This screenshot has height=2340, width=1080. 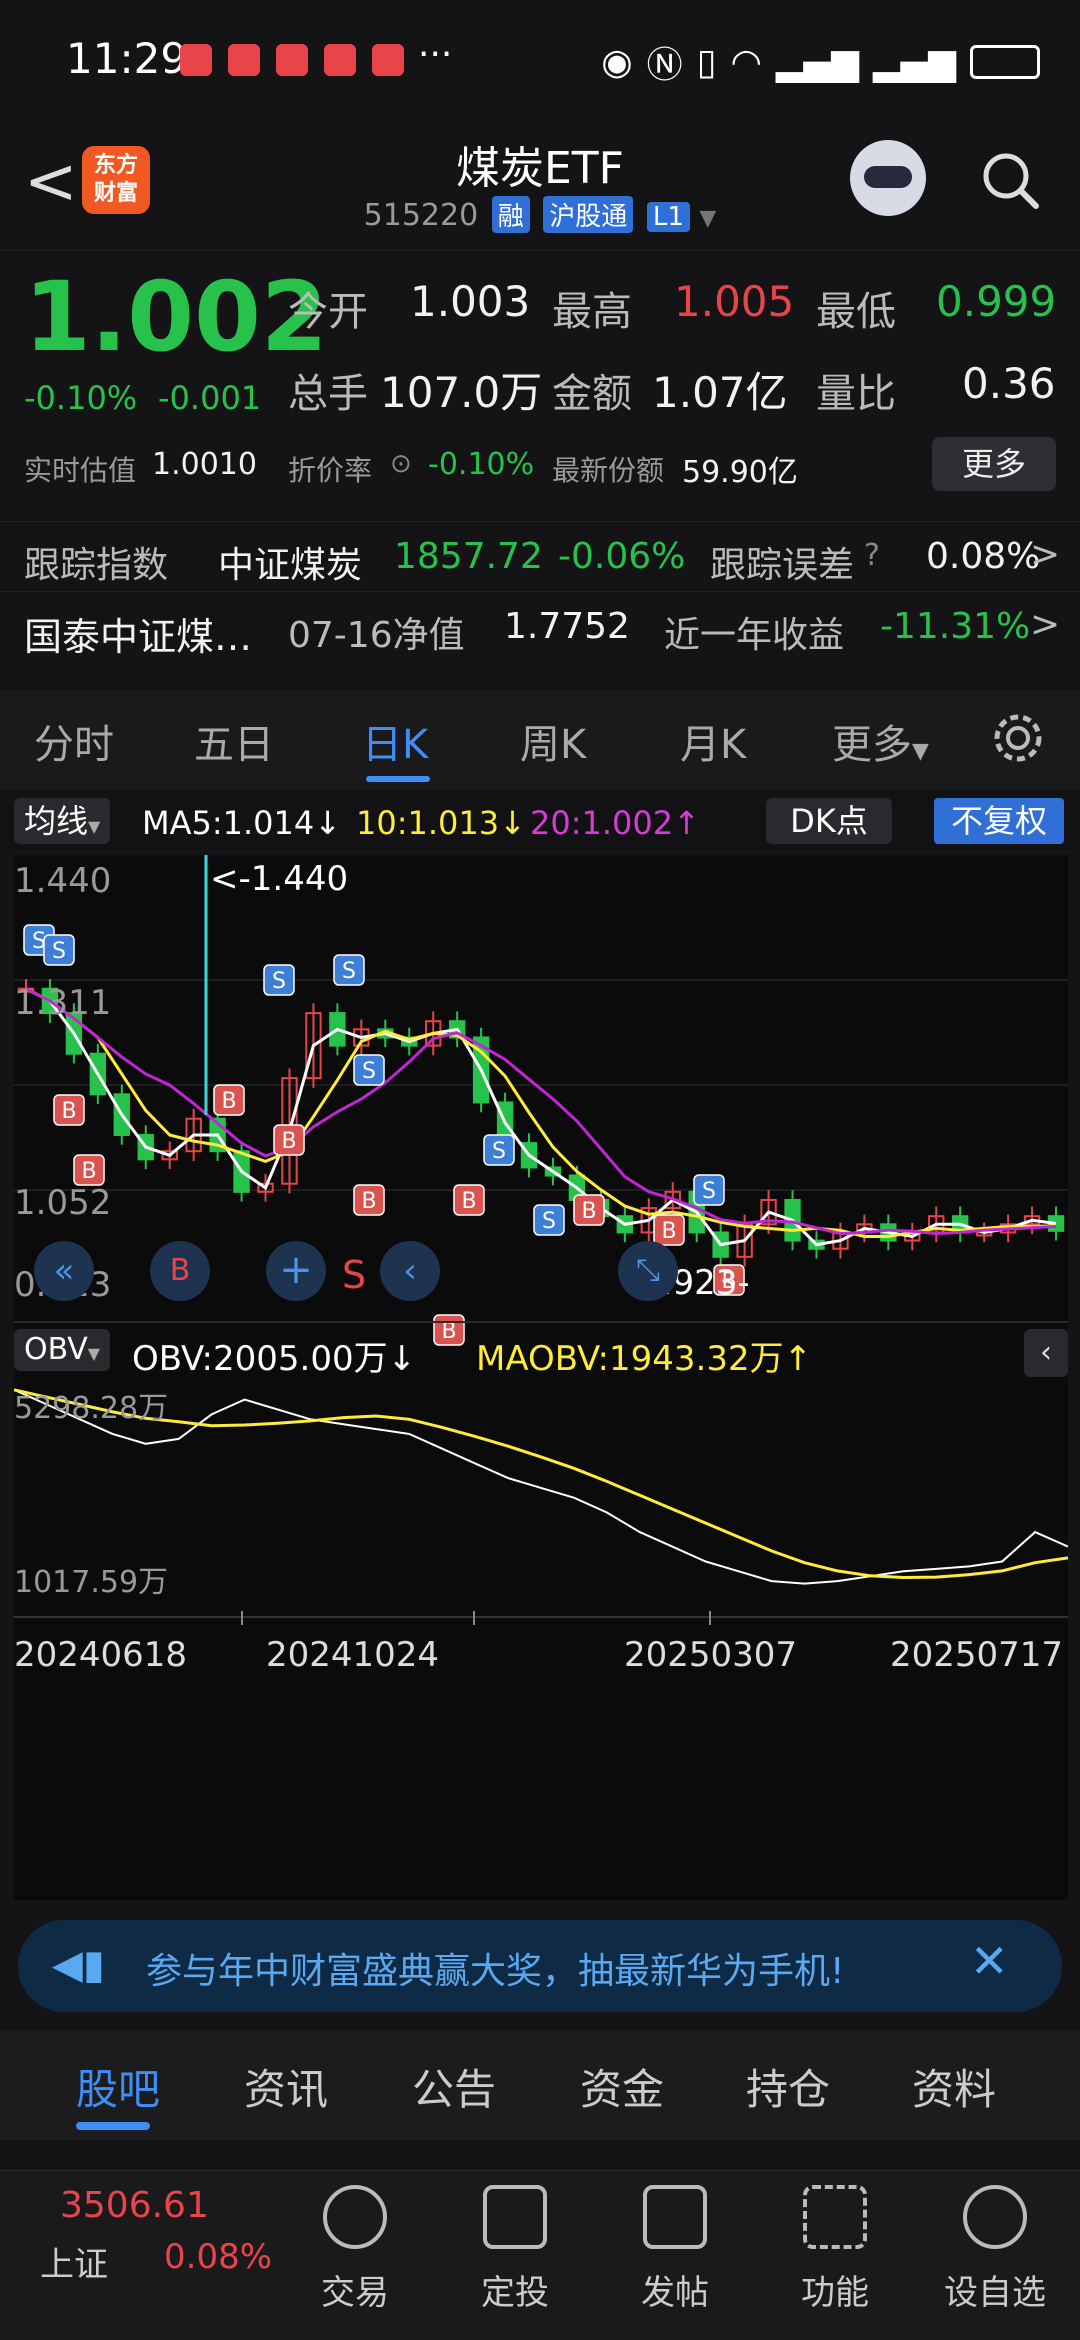 I want to click on tab-monthly-k: 月K, so click(x=713, y=741).